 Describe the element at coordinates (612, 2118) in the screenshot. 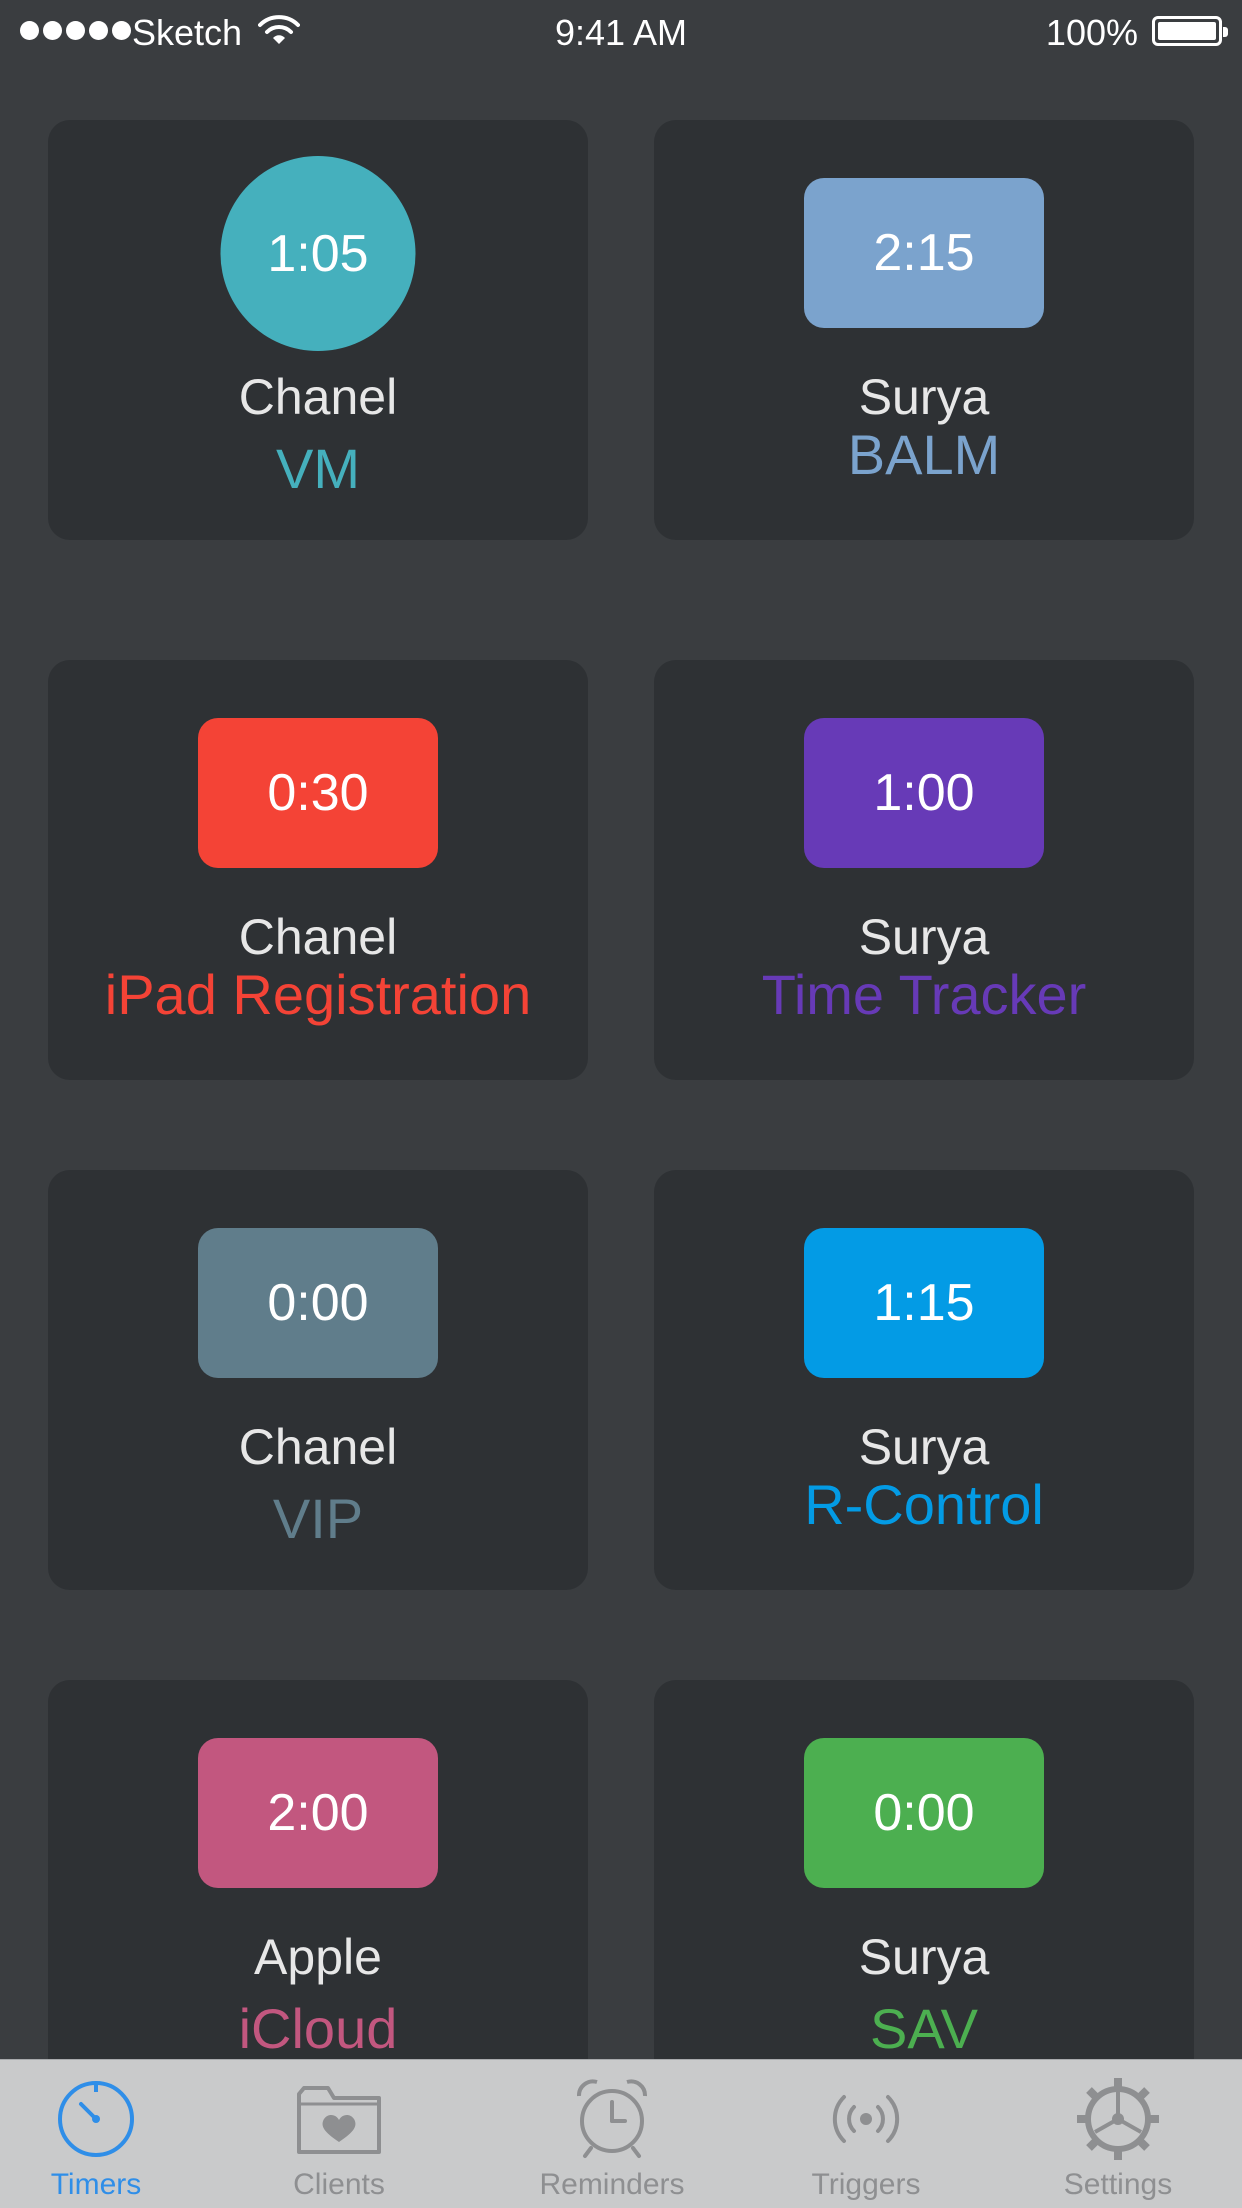

I see `alarm-clock-icon` at that location.